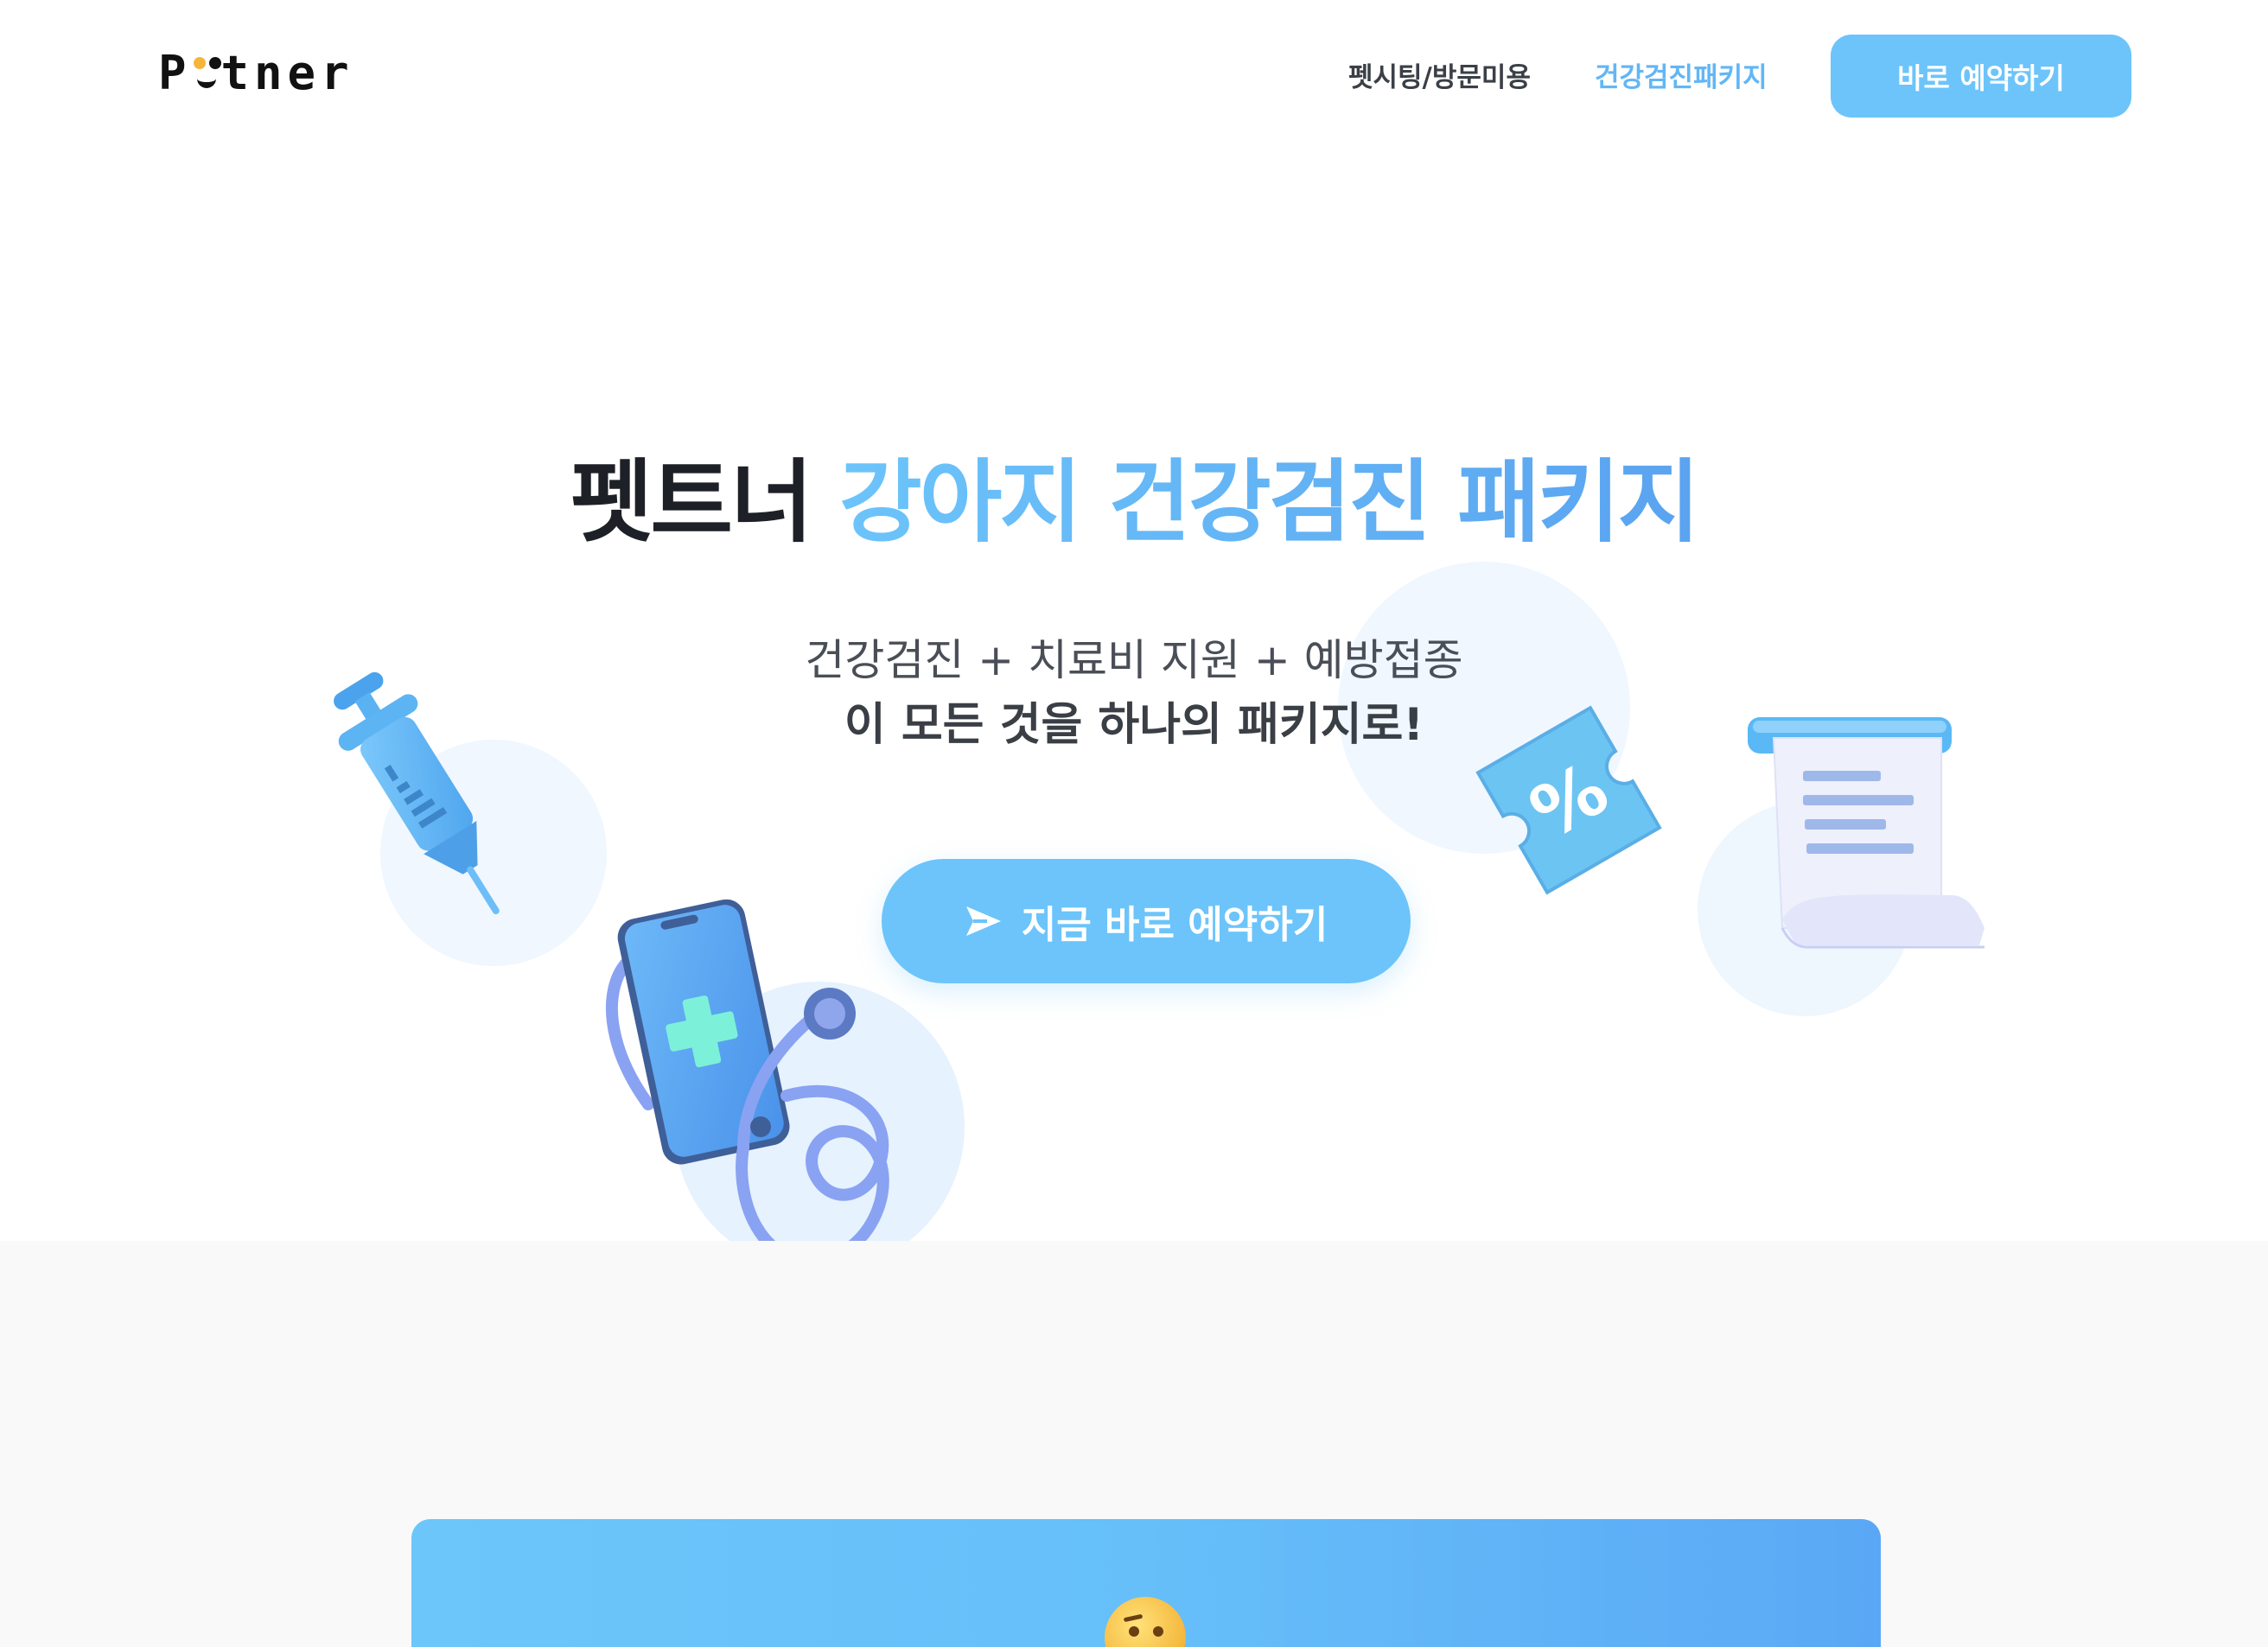  I want to click on syringe-icon, so click(417, 793).